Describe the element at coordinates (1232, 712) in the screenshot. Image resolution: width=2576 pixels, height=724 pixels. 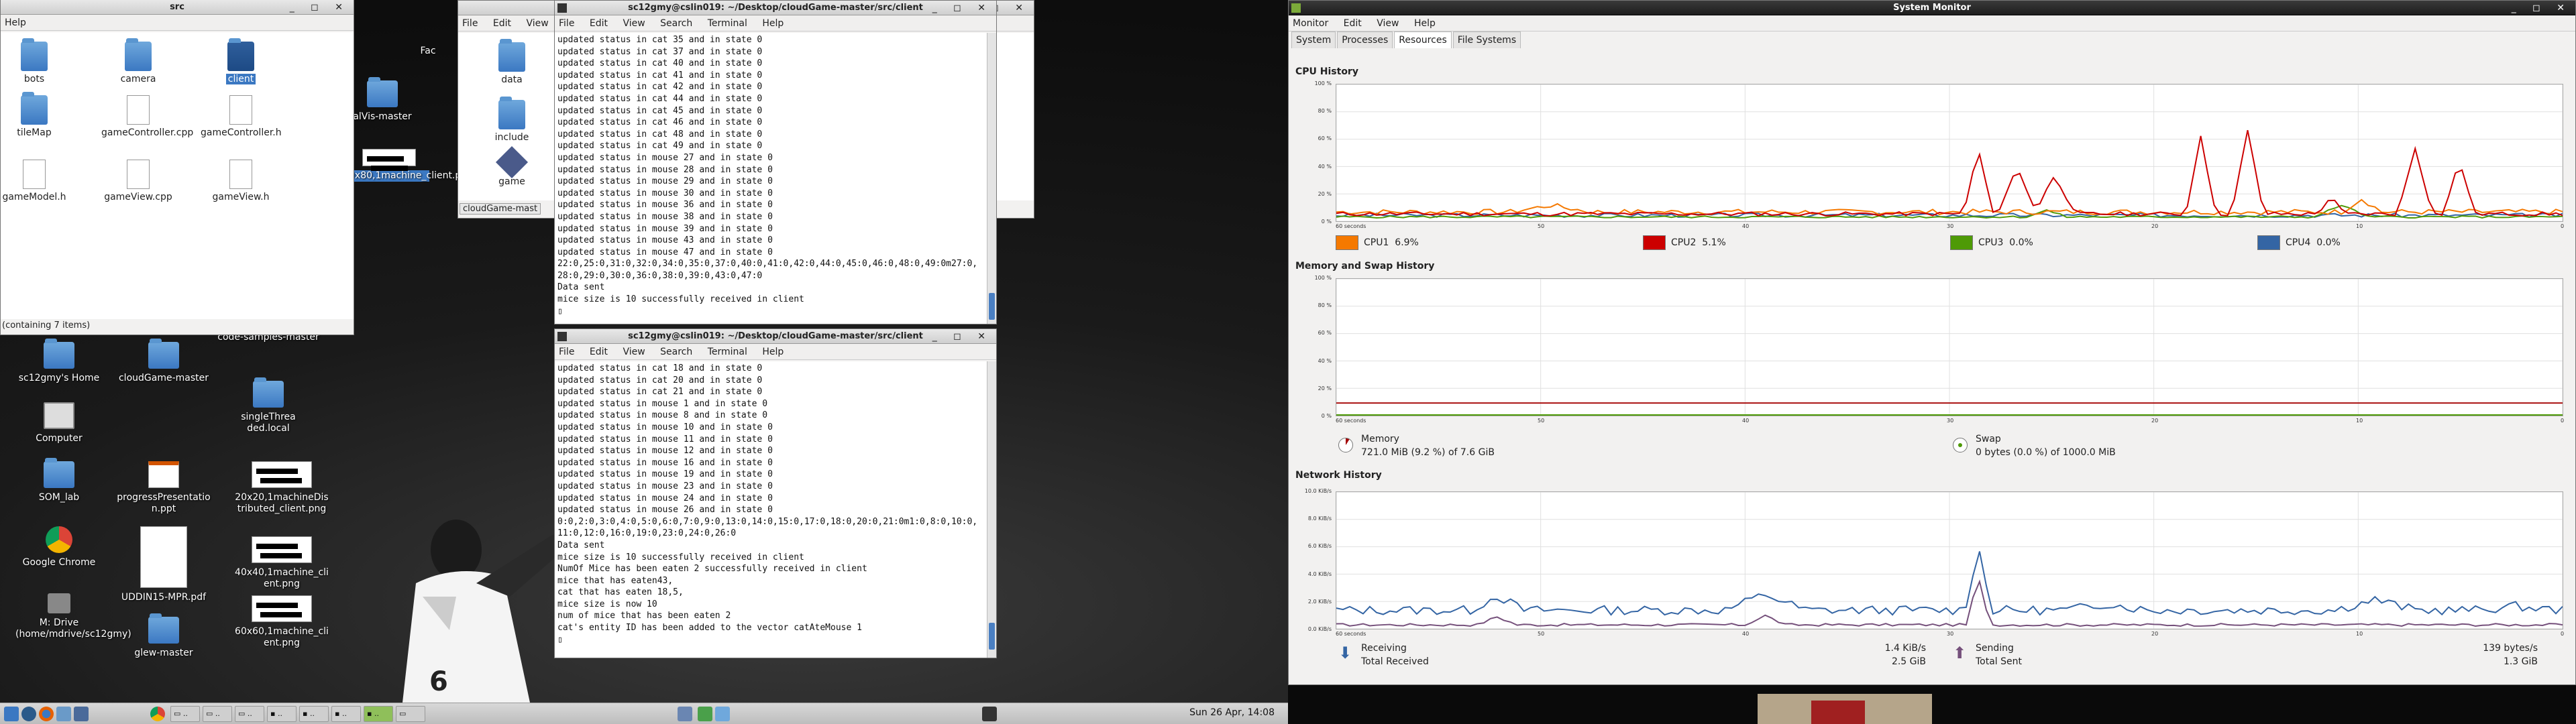
I see `taskbar-clock: Sun 26 Apr, 14:08` at that location.